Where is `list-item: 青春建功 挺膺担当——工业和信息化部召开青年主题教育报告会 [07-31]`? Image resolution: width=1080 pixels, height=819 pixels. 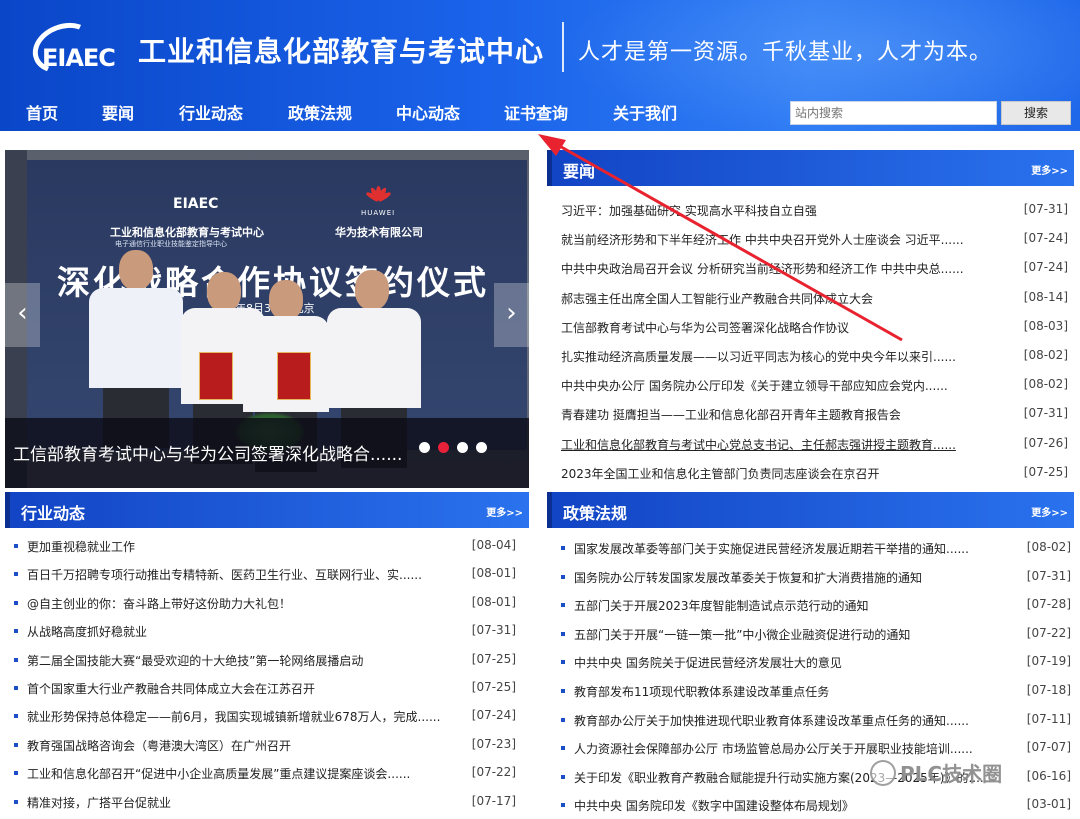 list-item: 青春建功 挺膺担当——工业和信息化部召开青年主题教育报告会 [07-31] is located at coordinates (814, 416).